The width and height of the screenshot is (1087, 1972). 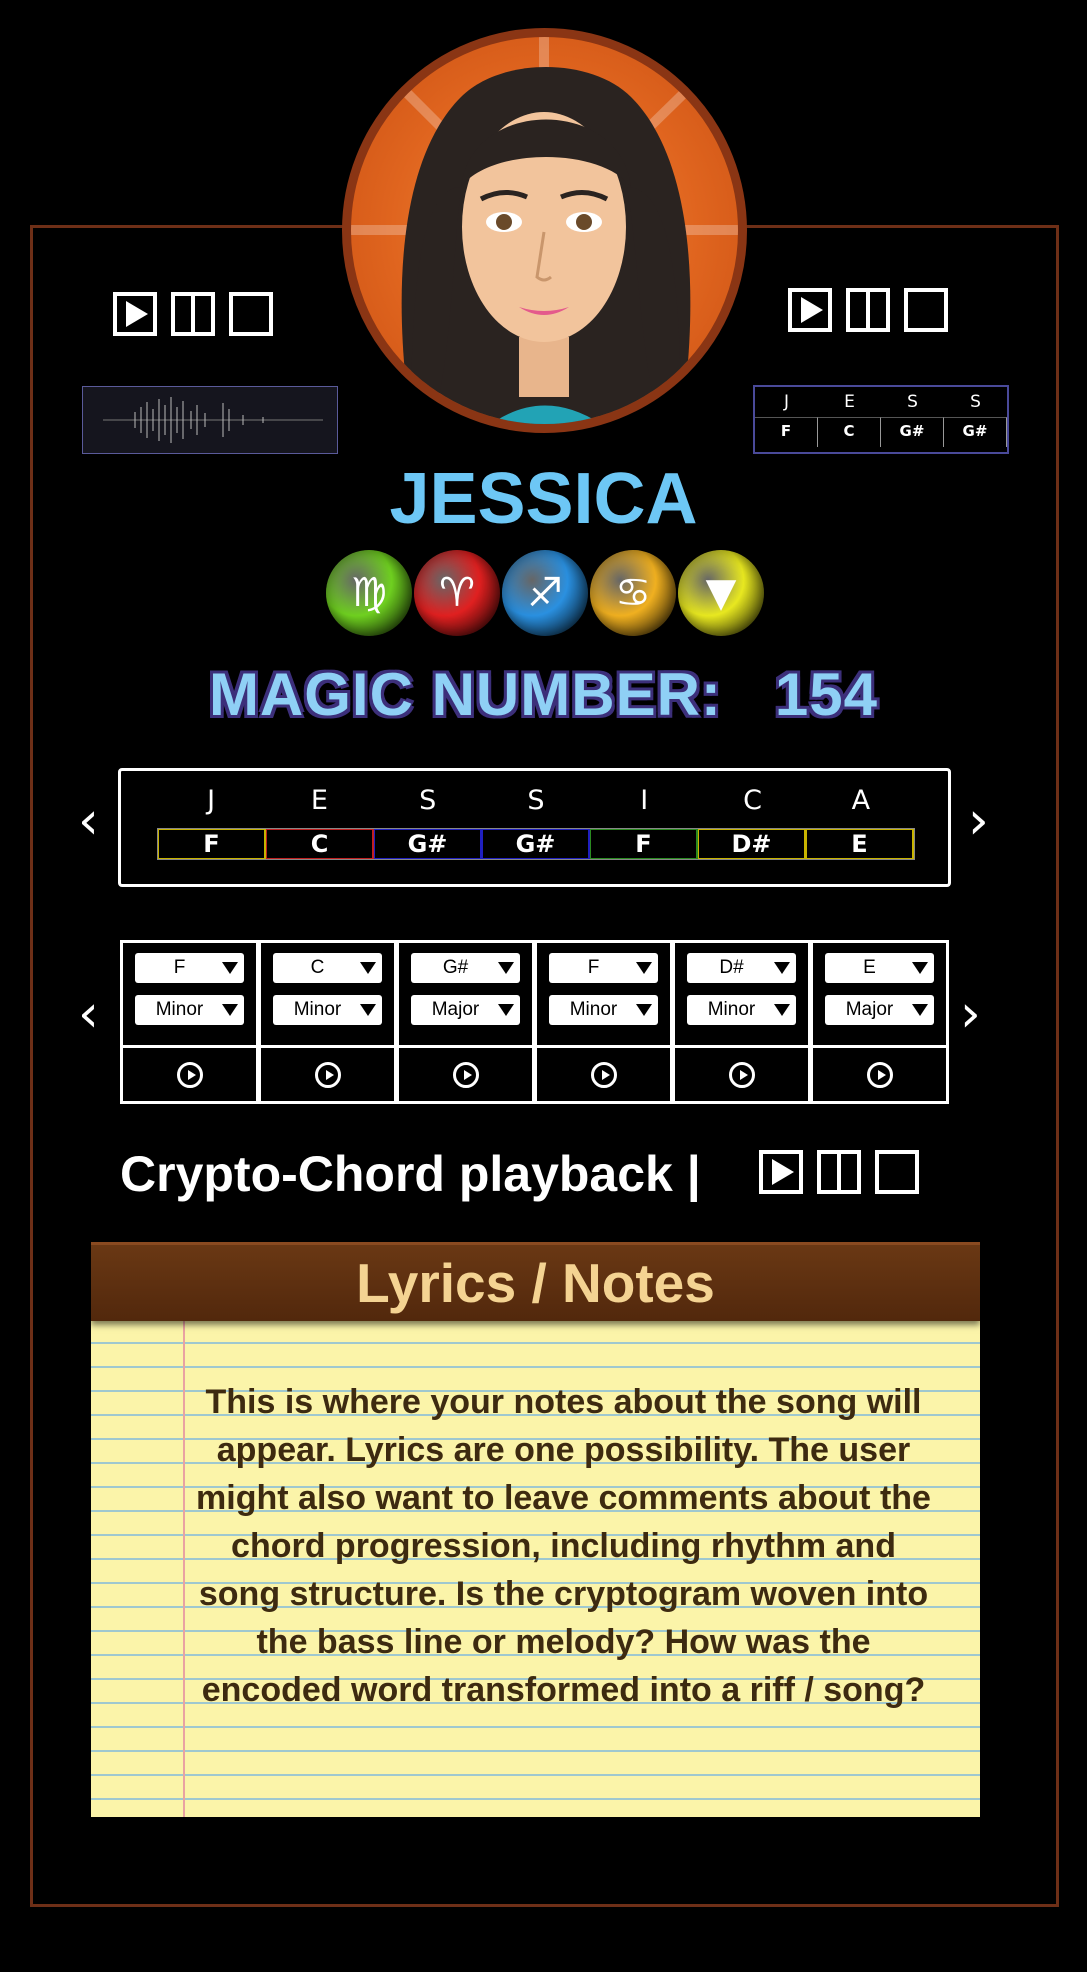 What do you see at coordinates (465, 968) in the screenshot?
I see `chord-root-select: G#` at bounding box center [465, 968].